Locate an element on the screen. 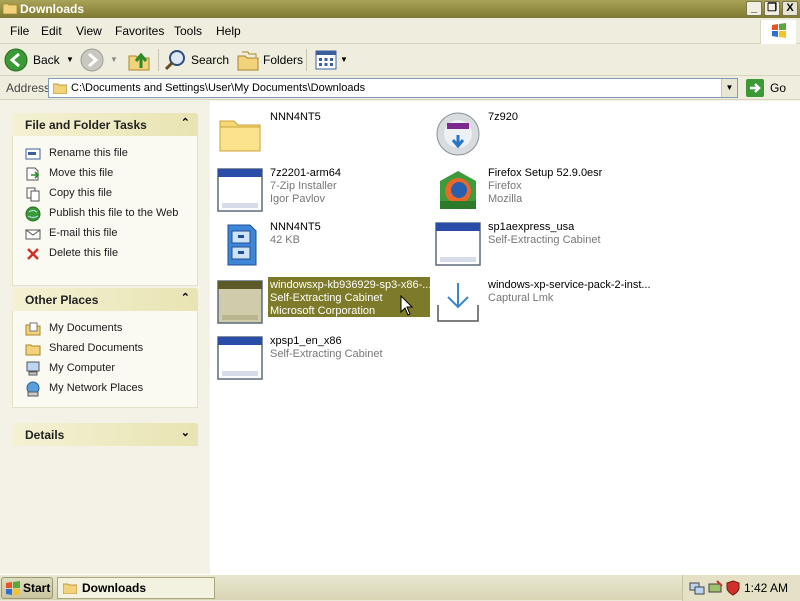 Image resolution: width=800 pixels, height=601 pixels. back-arrow-icon is located at coordinates (16, 60).